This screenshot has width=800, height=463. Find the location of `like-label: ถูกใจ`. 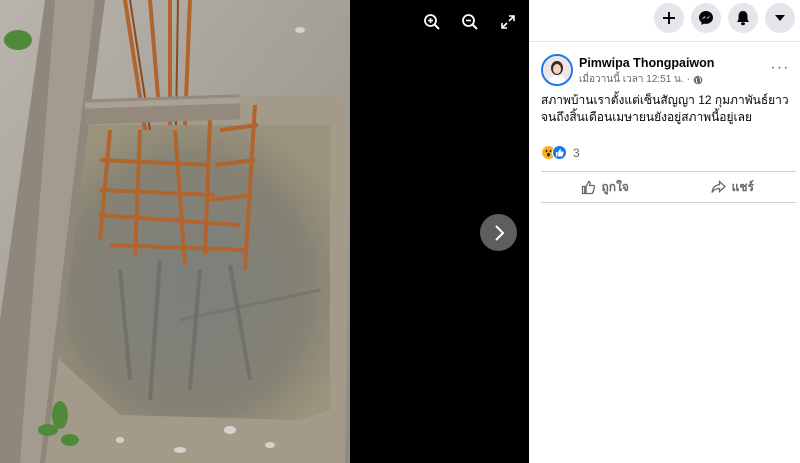

like-label: ถูกใจ is located at coordinates (615, 186).